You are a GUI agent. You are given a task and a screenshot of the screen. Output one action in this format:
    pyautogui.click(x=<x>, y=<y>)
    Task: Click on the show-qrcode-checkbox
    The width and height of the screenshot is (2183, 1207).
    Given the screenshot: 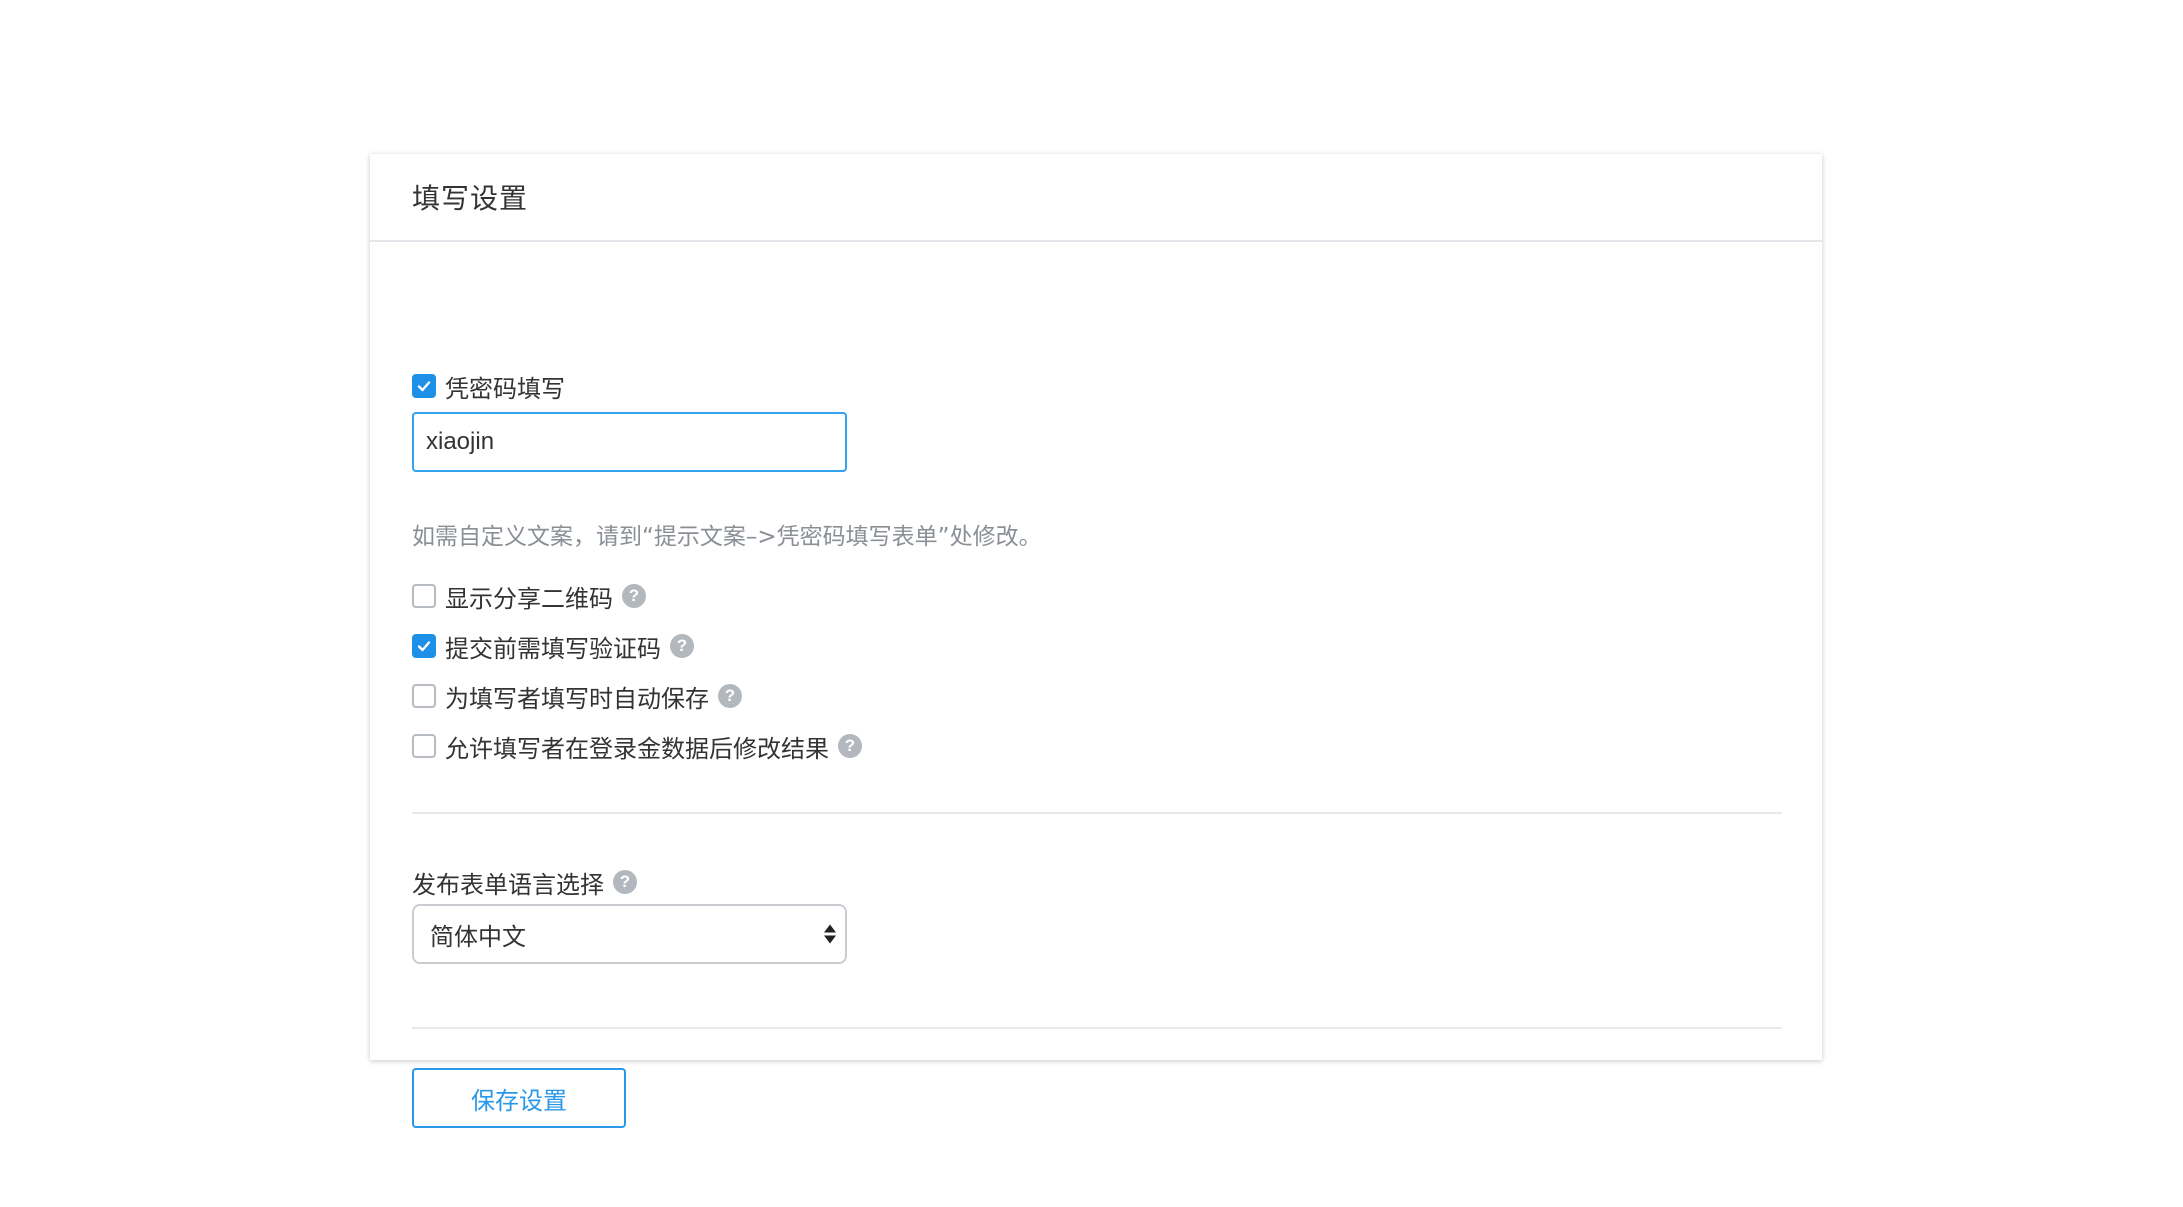 What is the action you would take?
    pyautogui.click(x=424, y=596)
    